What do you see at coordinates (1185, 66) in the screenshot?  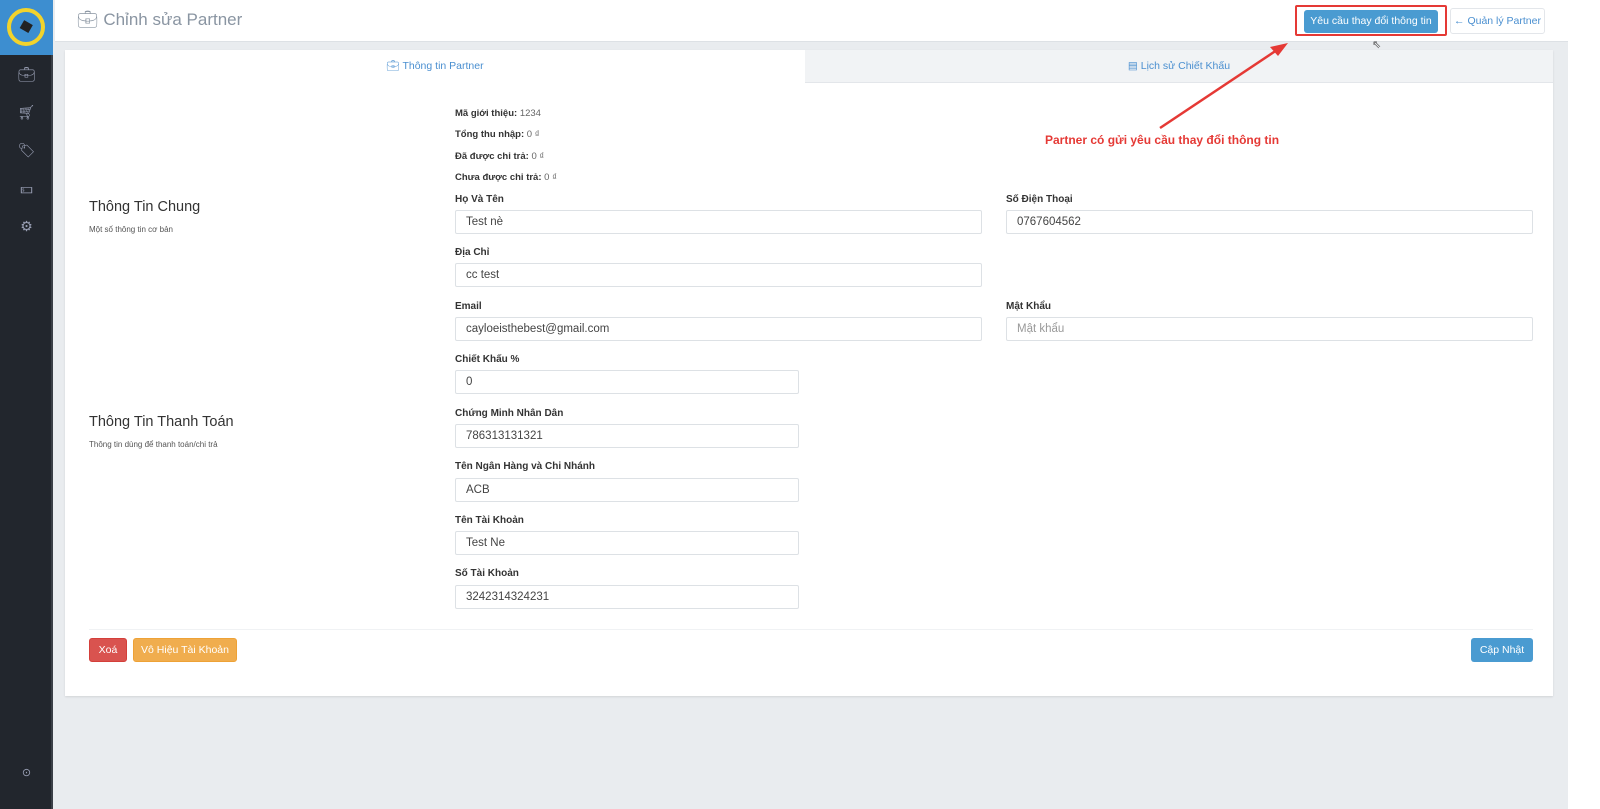 I see `tab-label: Lịch sử Chiết Khấu` at bounding box center [1185, 66].